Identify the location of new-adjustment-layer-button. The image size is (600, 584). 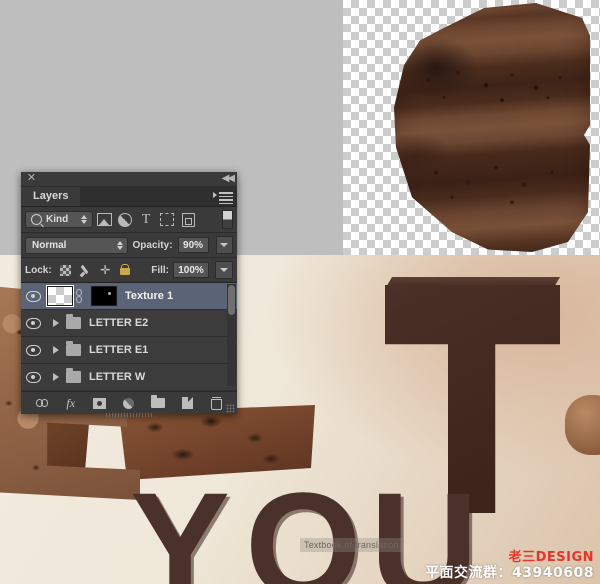
(128, 403).